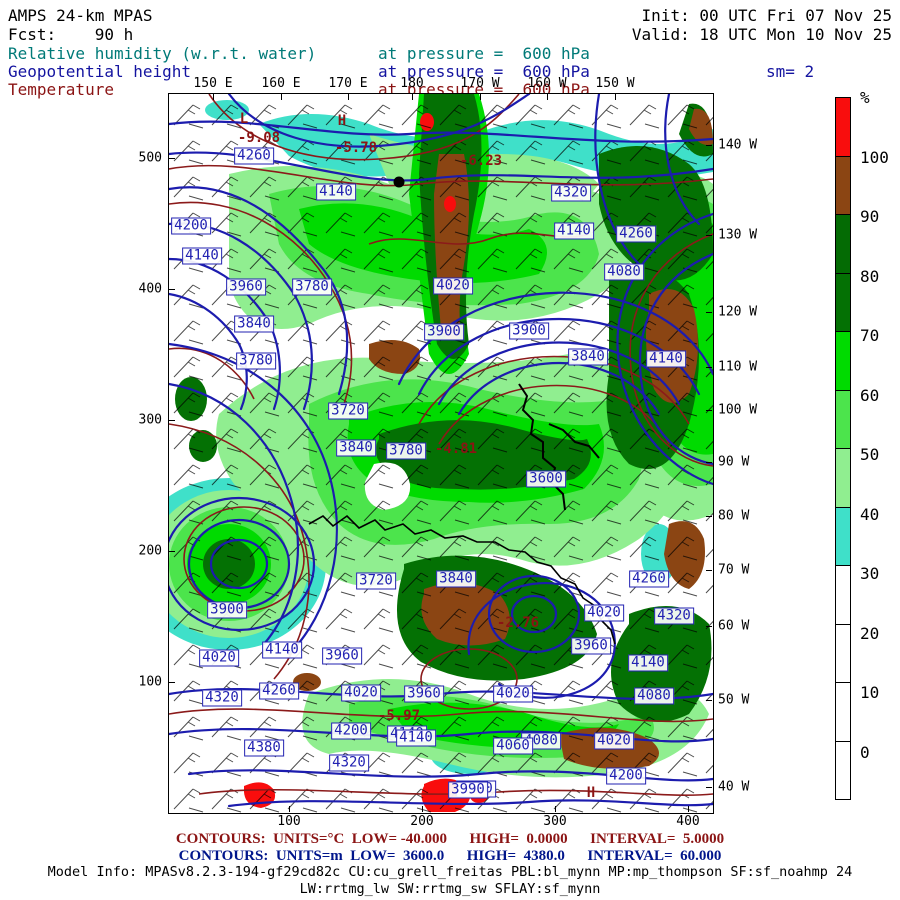  Describe the element at coordinates (734, 570) in the screenshot. I see `axis-label-right: 70 W` at that location.